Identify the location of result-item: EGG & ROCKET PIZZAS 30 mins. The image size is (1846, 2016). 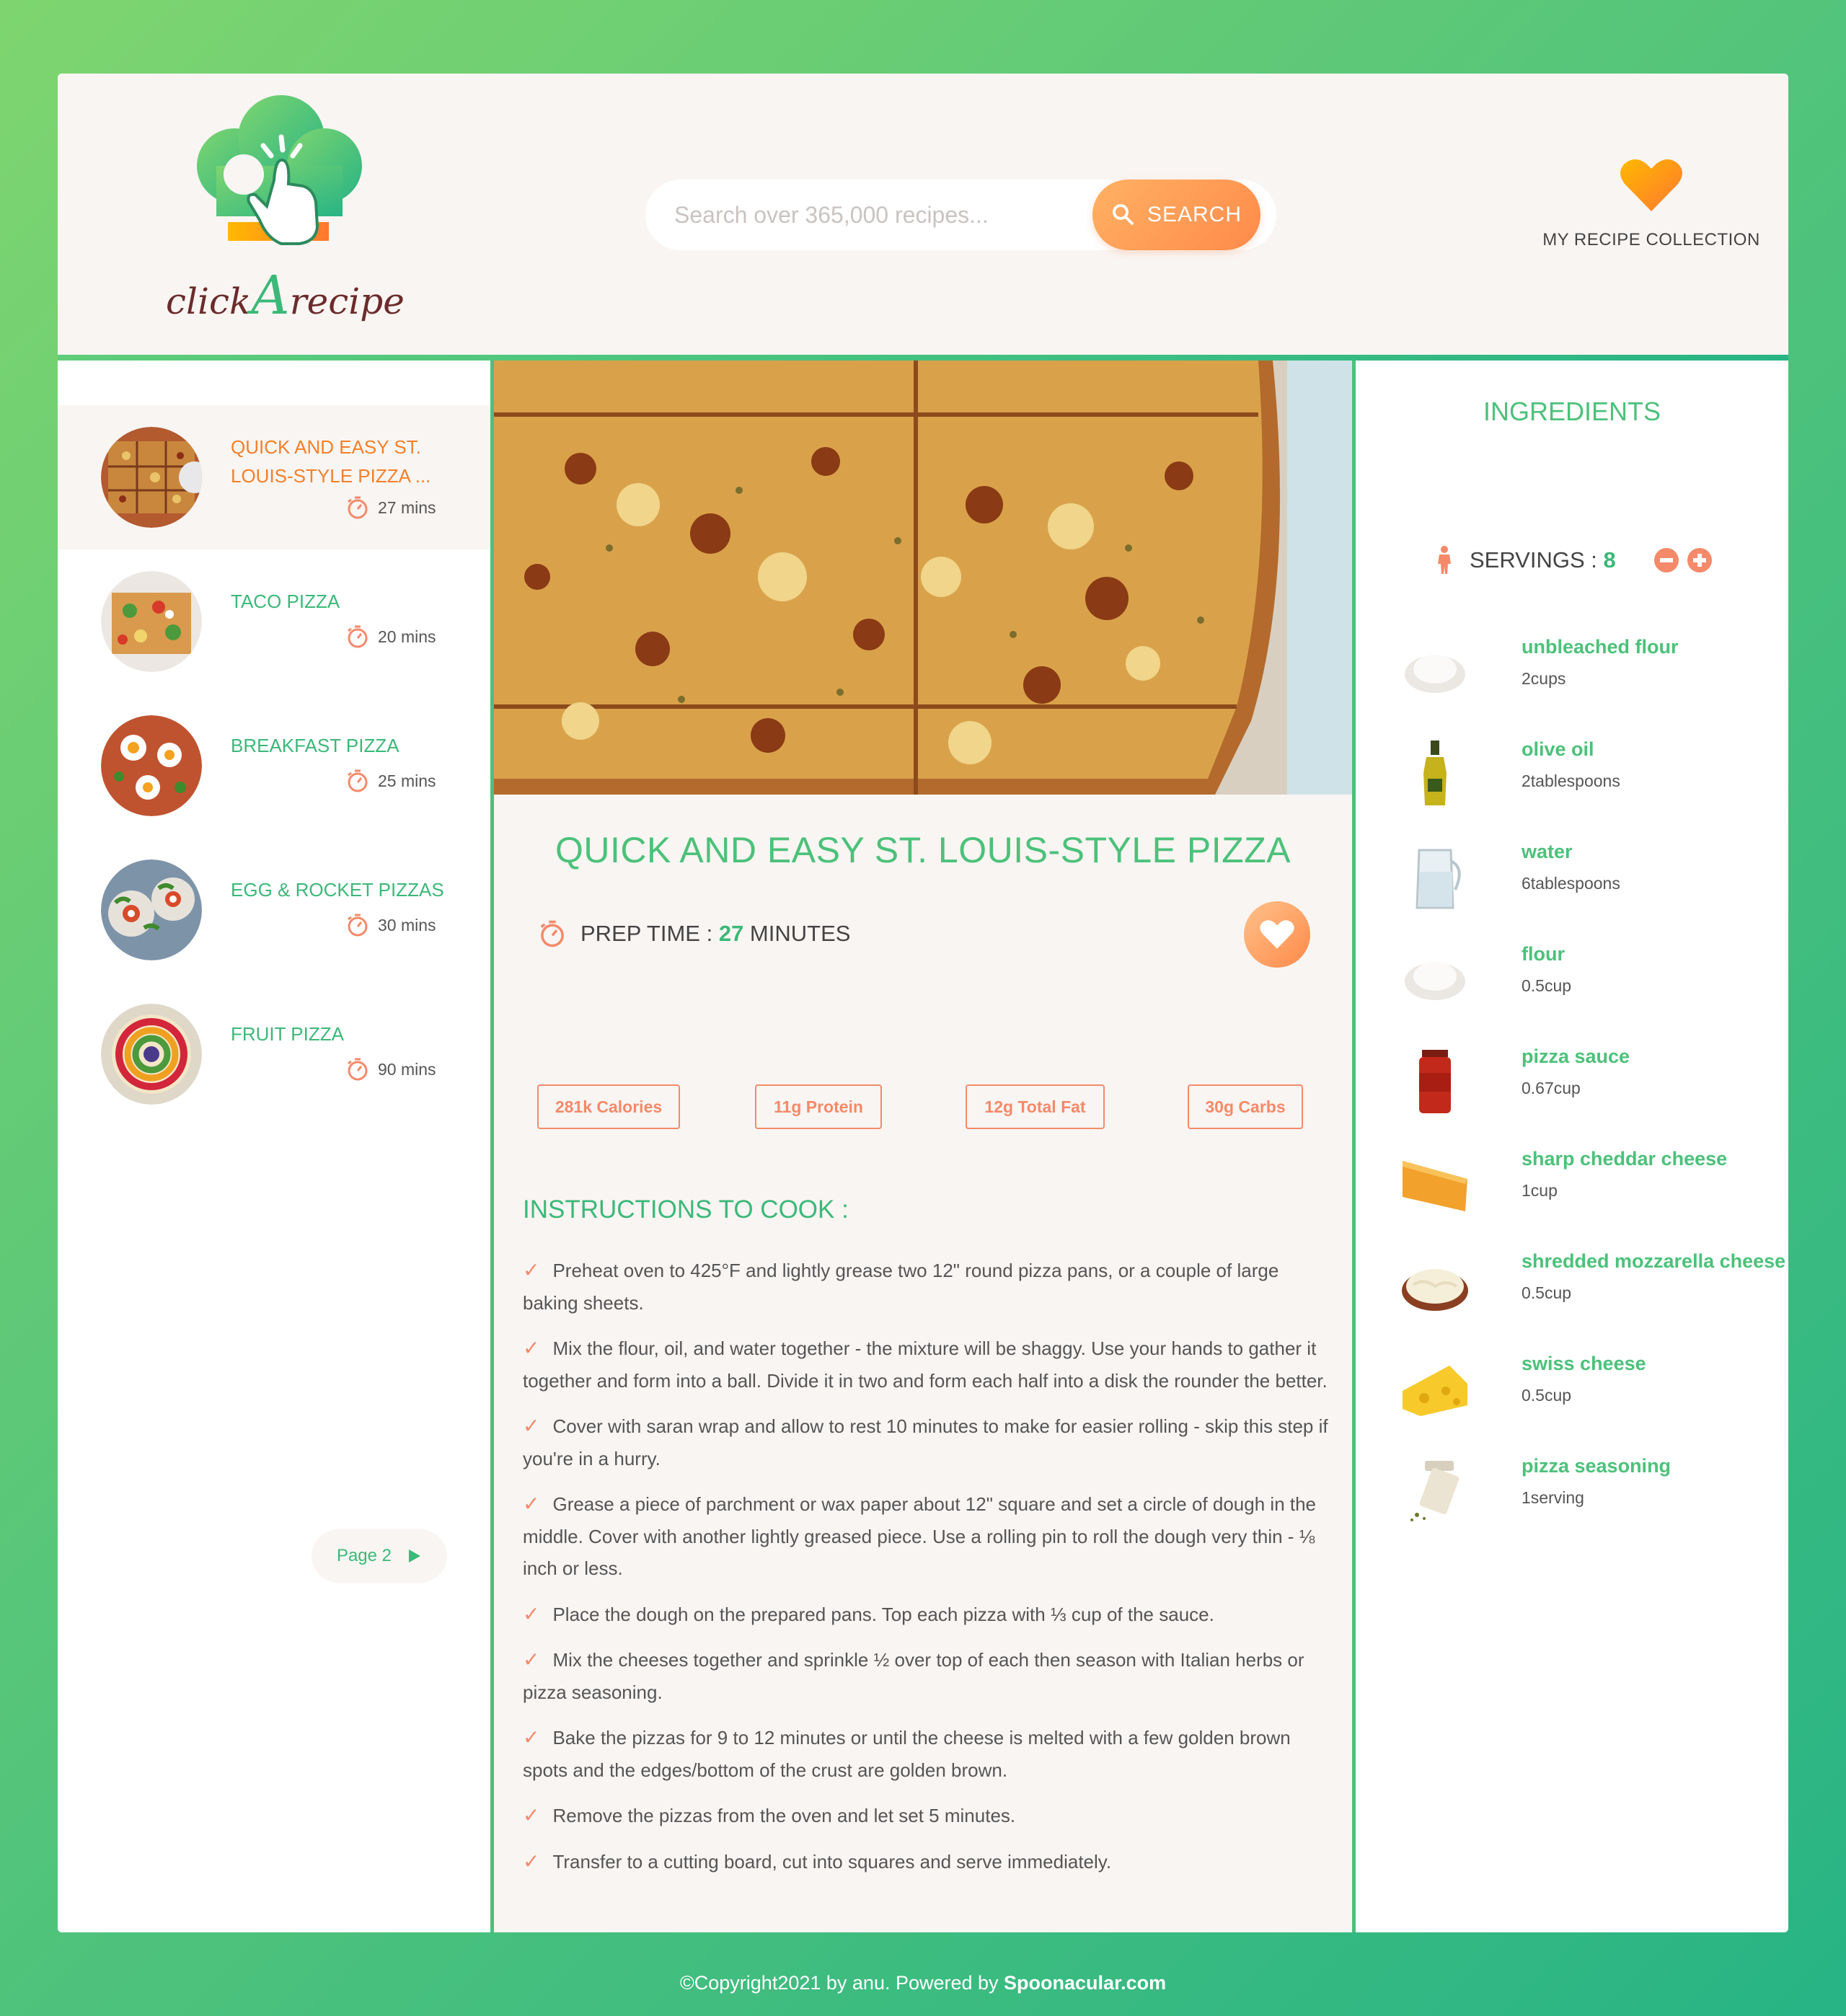
(274, 910).